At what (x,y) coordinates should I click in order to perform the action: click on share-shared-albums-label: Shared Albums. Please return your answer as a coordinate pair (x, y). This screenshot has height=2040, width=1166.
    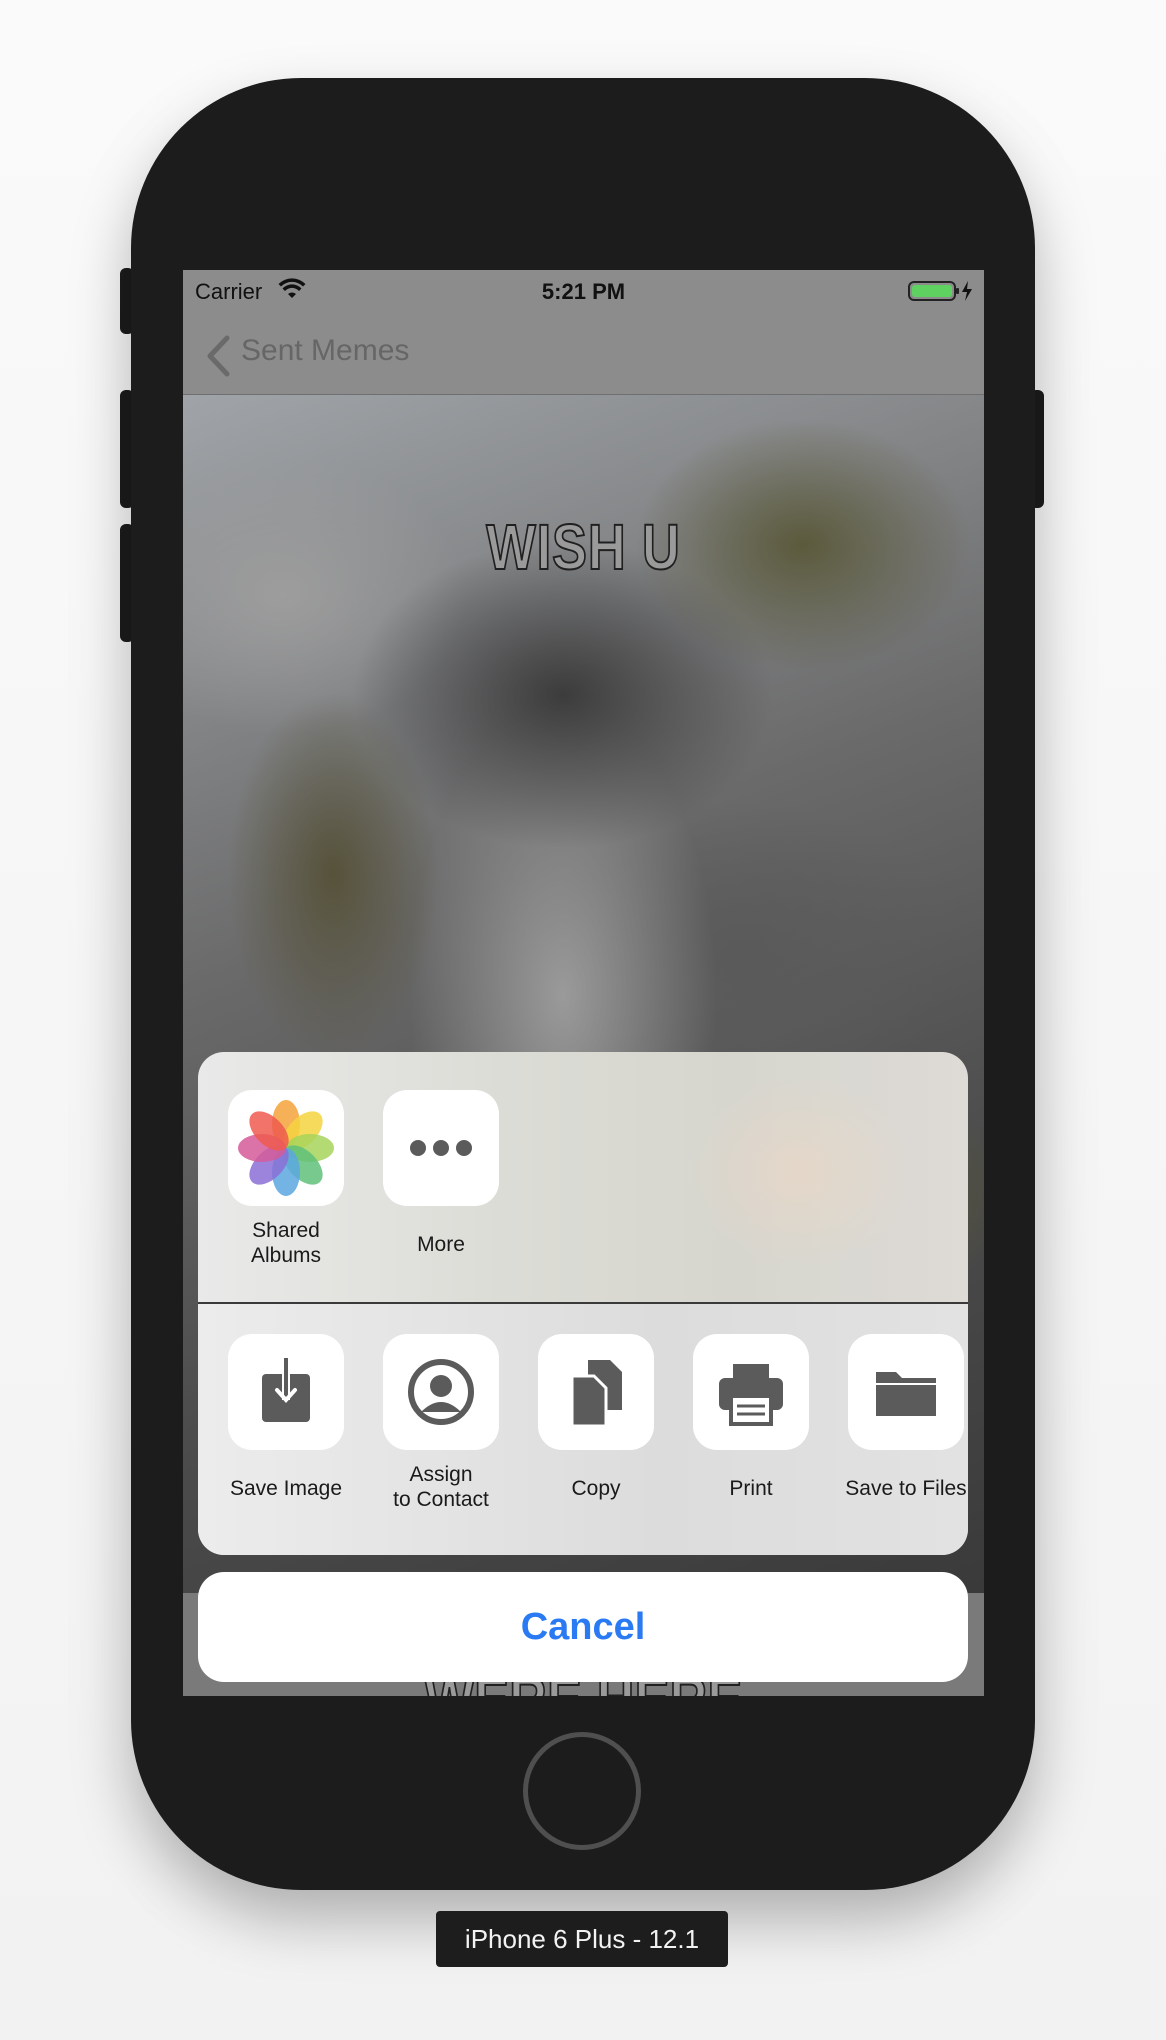
    Looking at the image, I should click on (286, 1243).